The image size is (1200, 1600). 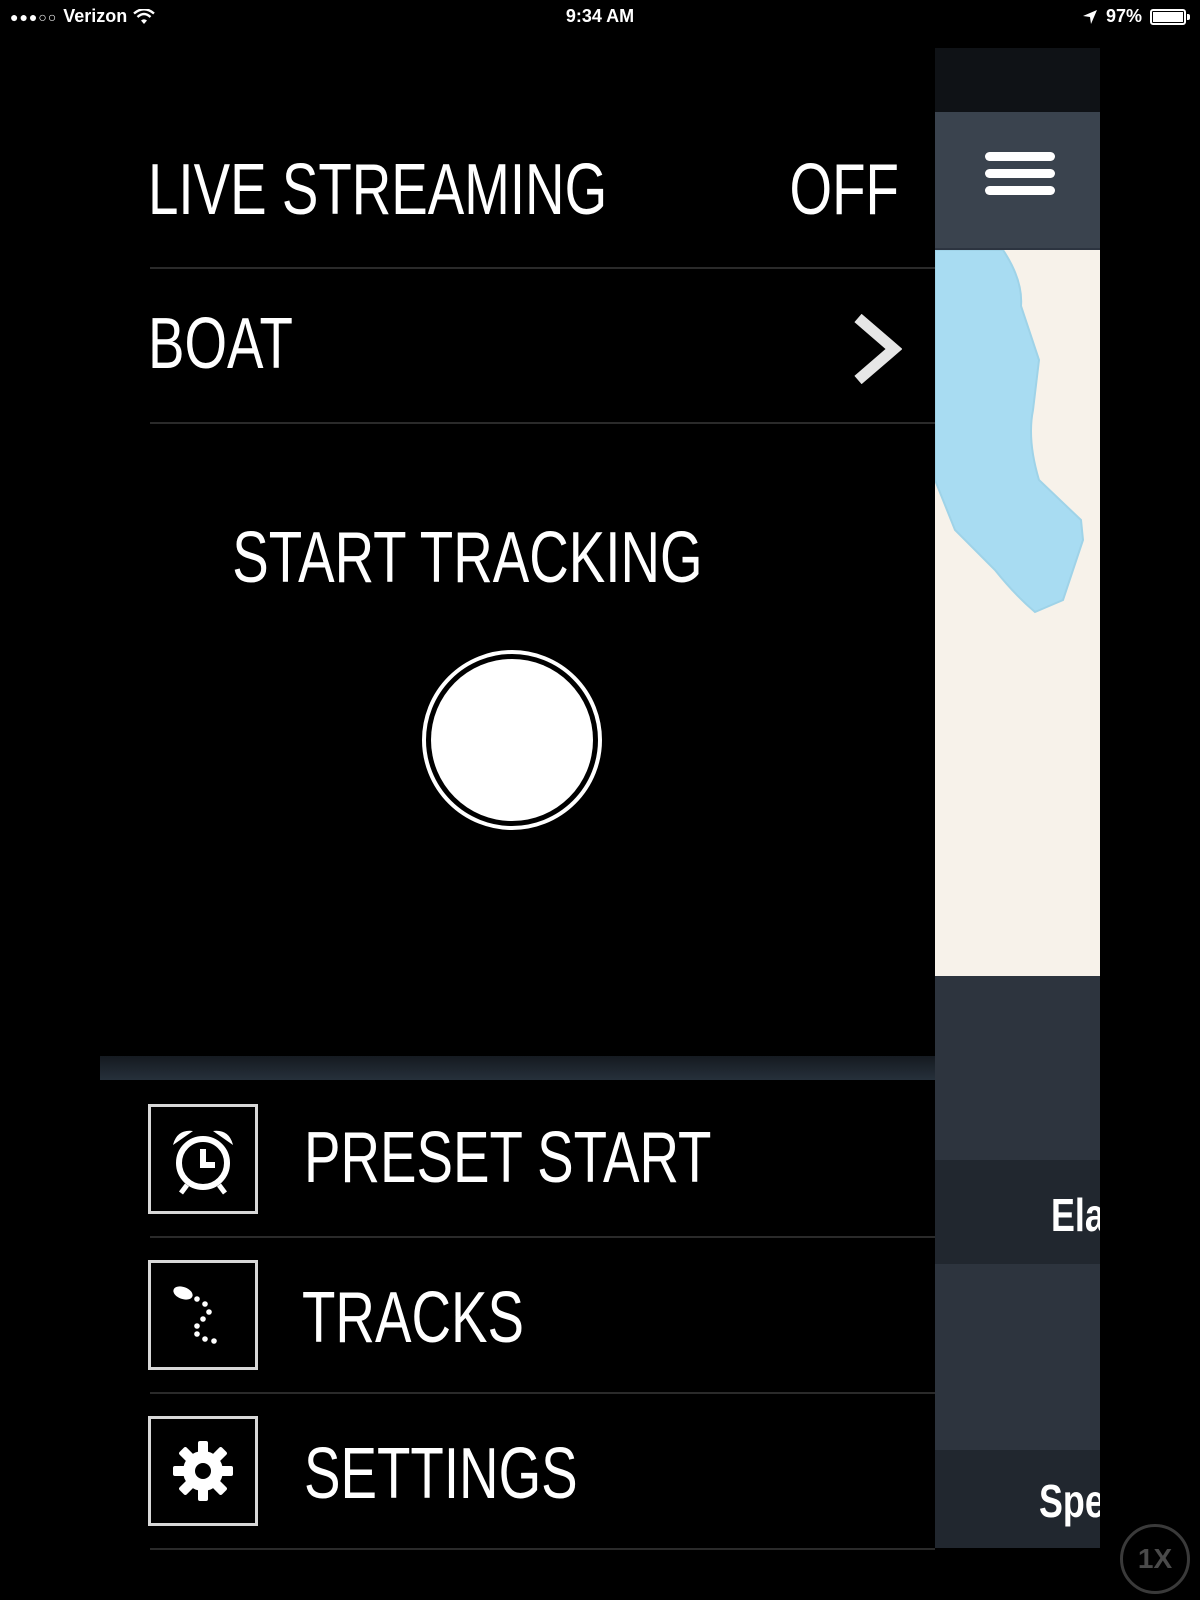 I want to click on speed-multiplier-button: 1X, so click(x=1155, y=1559).